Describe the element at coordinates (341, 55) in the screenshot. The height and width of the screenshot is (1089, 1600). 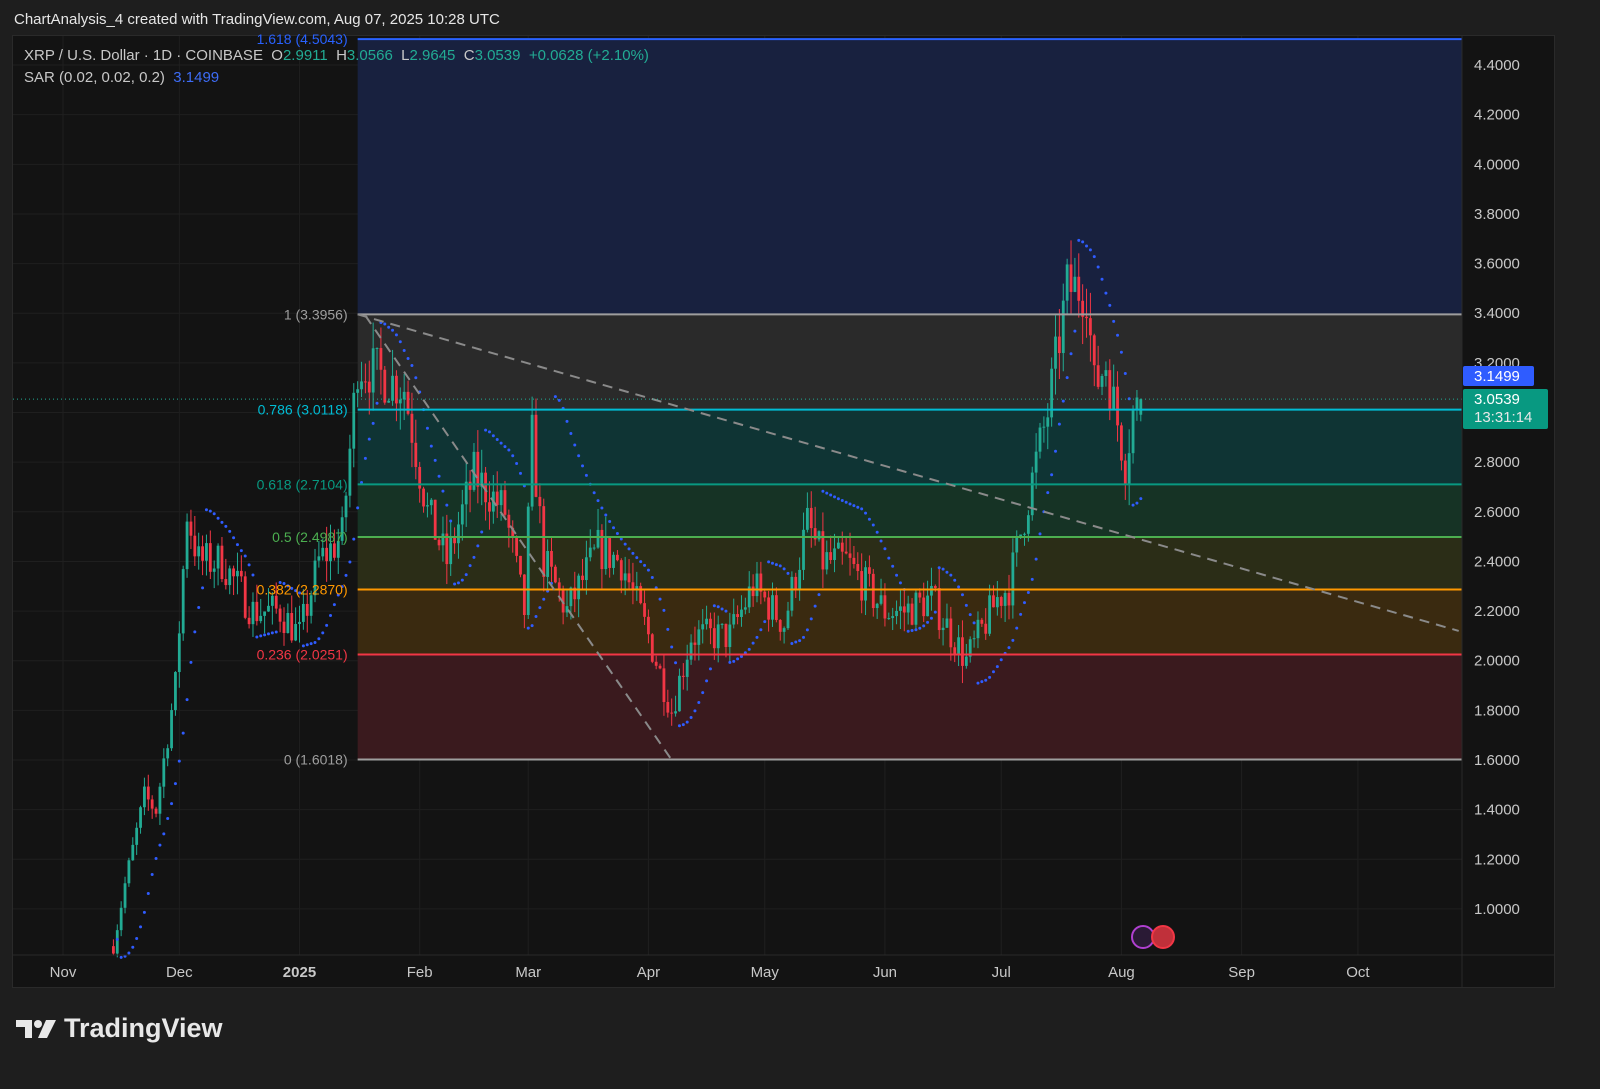
I see `high-label: H` at that location.